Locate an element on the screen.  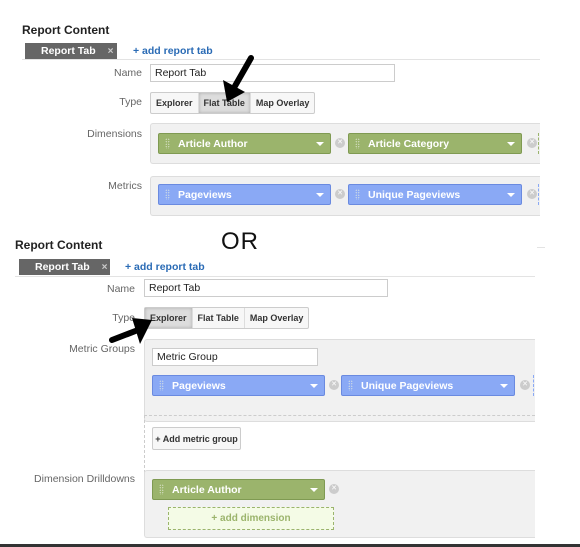
add-dimension-edge is located at coordinates (539, 143).